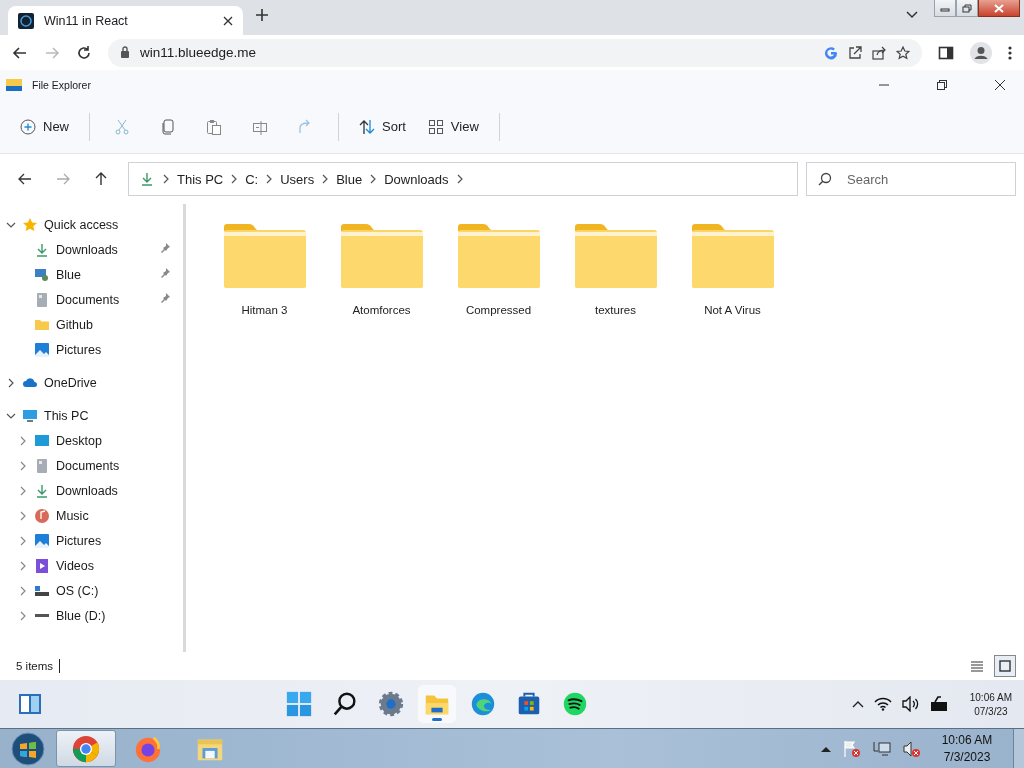 This screenshot has height=768, width=1024. What do you see at coordinates (855, 52) in the screenshot?
I see `external-link-icon` at bounding box center [855, 52].